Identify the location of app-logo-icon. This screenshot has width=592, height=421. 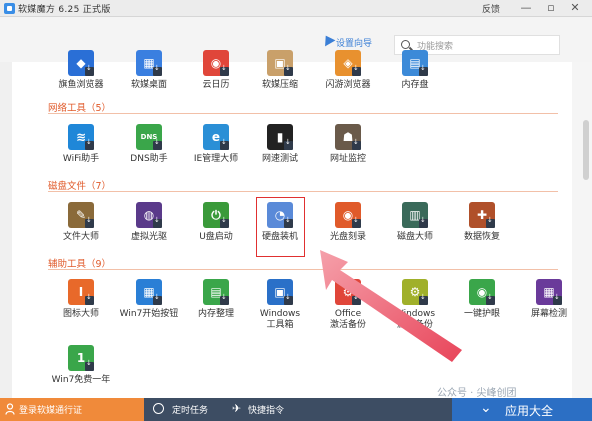
(9, 8).